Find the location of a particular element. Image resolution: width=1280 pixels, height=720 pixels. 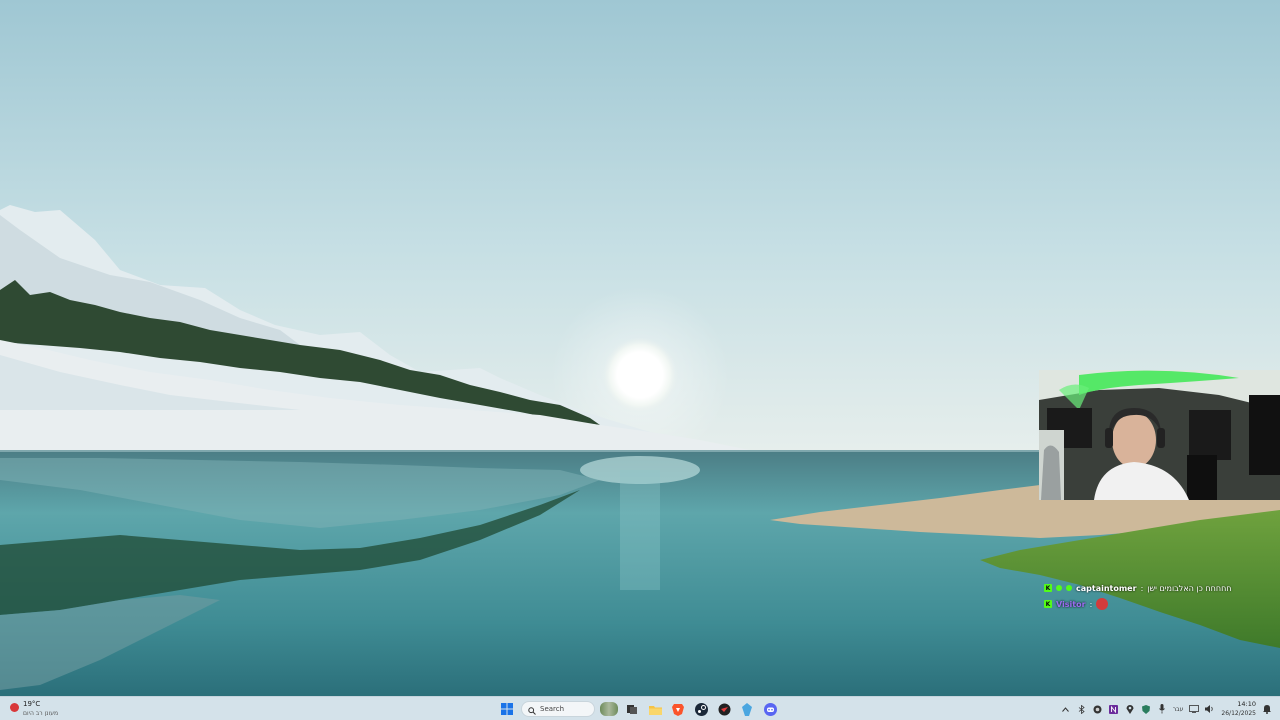

language-indicator: עבר is located at coordinates (1178, 709).